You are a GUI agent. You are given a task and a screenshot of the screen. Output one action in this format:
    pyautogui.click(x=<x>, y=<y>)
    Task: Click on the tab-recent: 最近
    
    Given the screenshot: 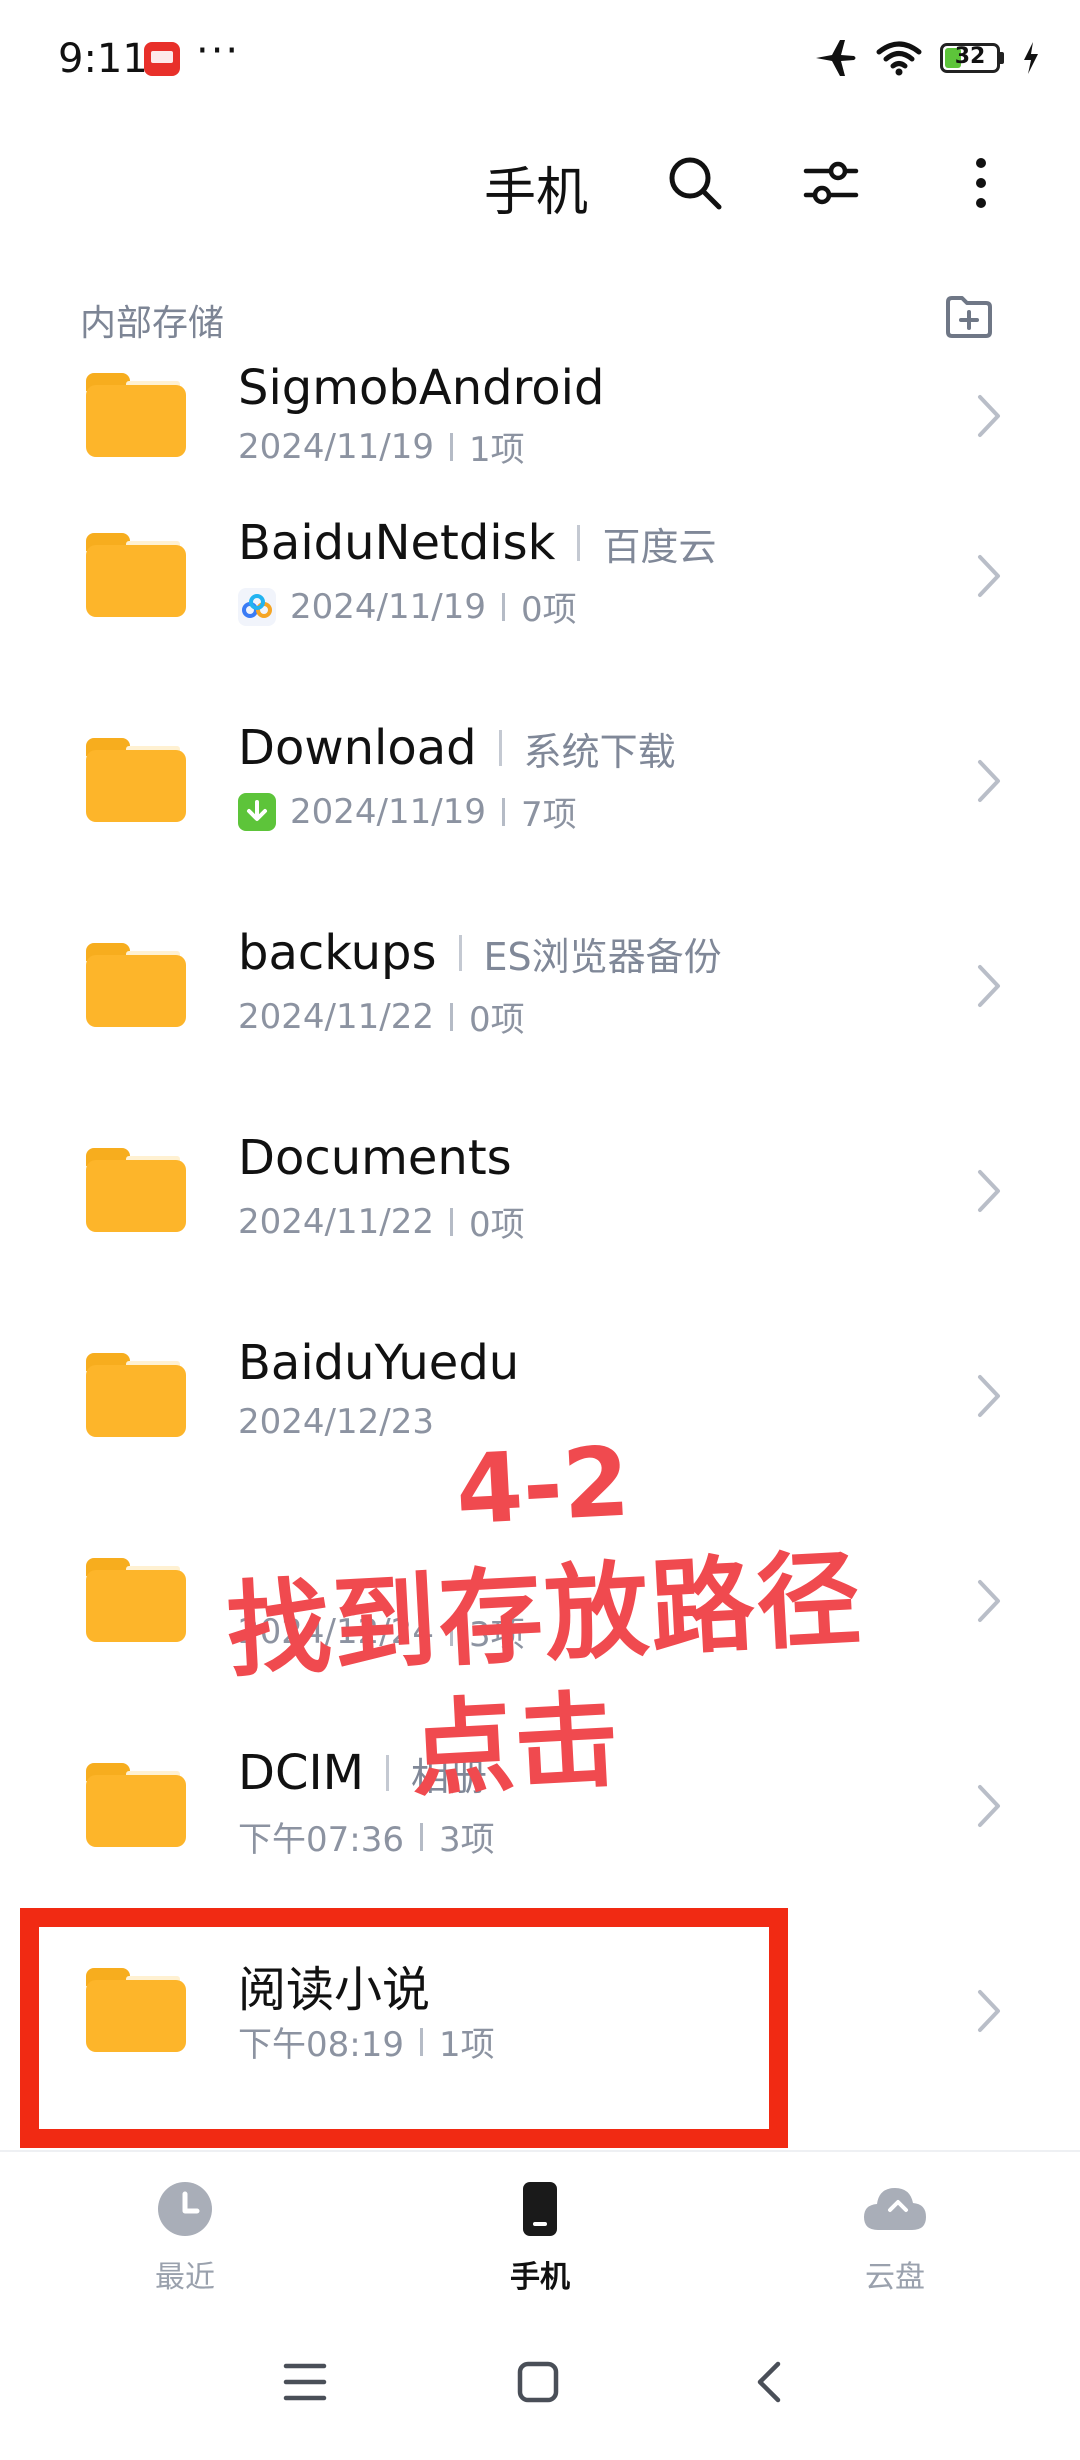 What is the action you would take?
    pyautogui.click(x=185, y=2238)
    